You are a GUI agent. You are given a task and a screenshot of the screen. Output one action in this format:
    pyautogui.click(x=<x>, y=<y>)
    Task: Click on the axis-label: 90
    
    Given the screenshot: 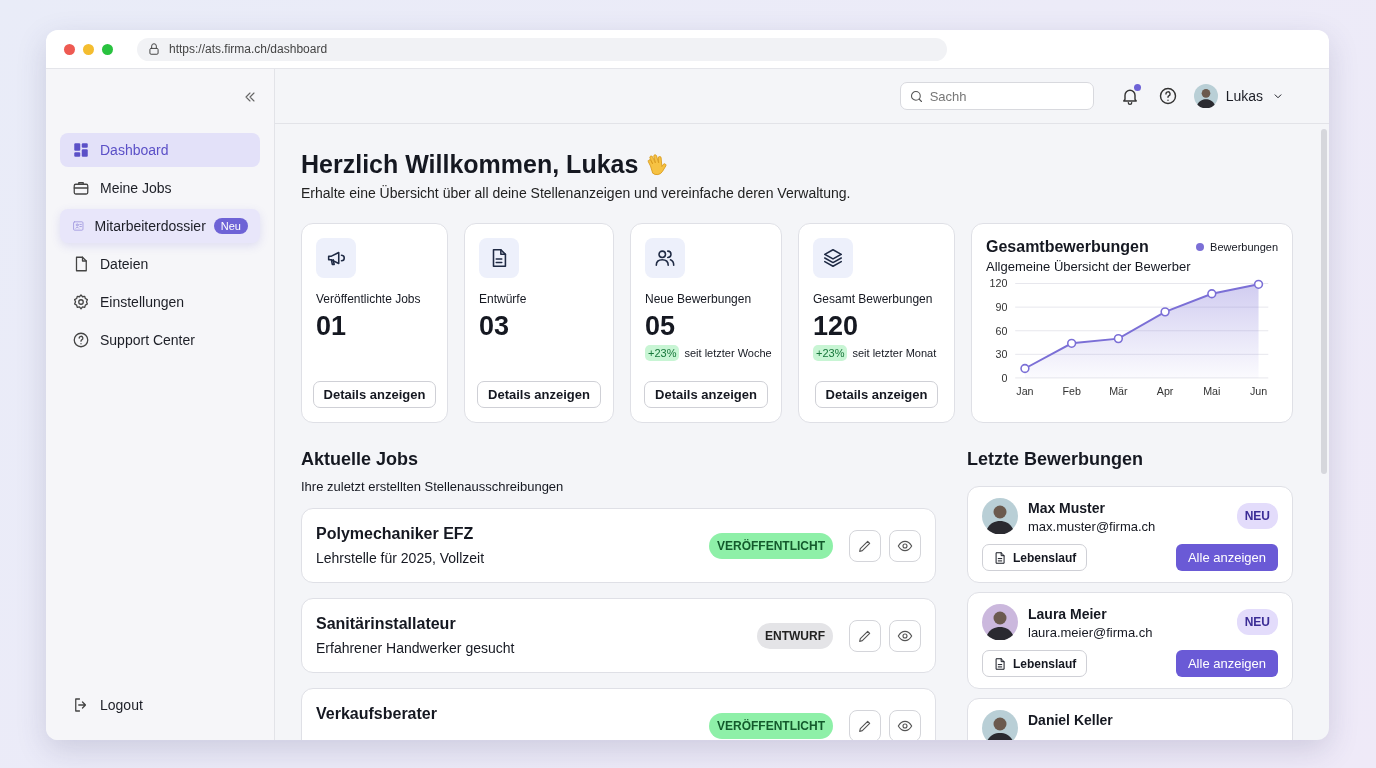 What is the action you would take?
    pyautogui.click(x=1001, y=307)
    